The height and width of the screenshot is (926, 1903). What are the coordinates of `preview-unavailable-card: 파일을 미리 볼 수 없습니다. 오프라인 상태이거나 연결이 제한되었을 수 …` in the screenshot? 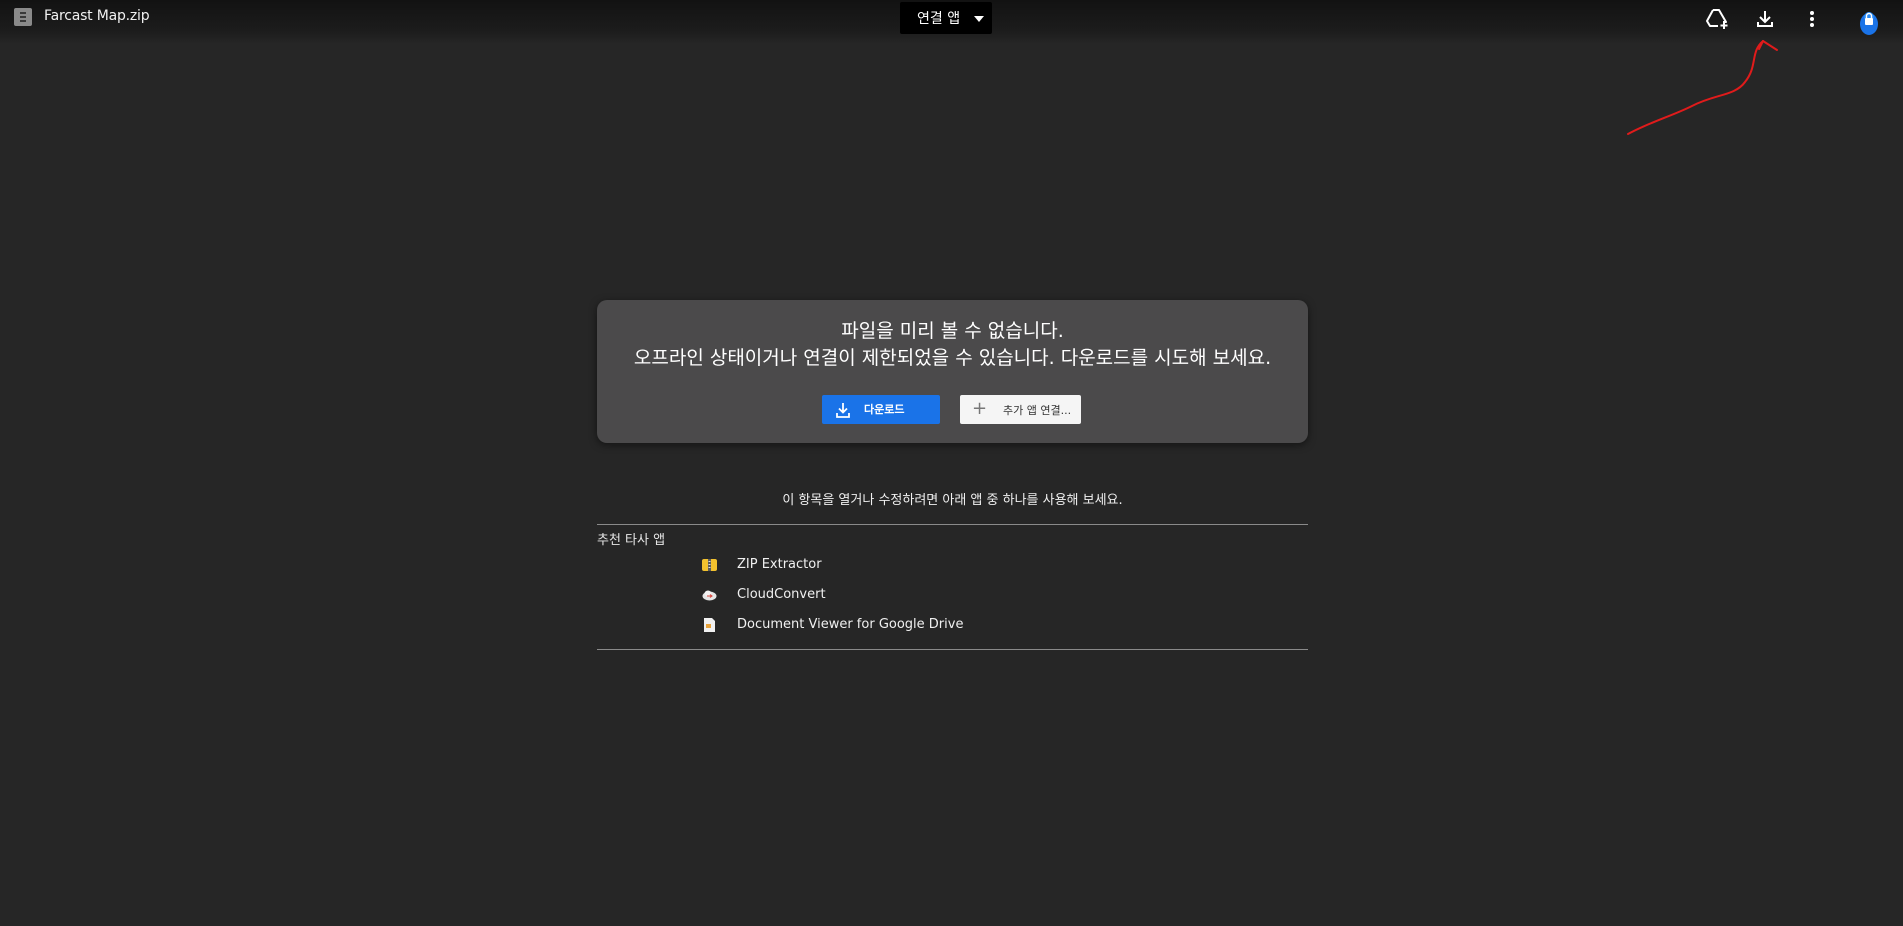 It's located at (952, 371).